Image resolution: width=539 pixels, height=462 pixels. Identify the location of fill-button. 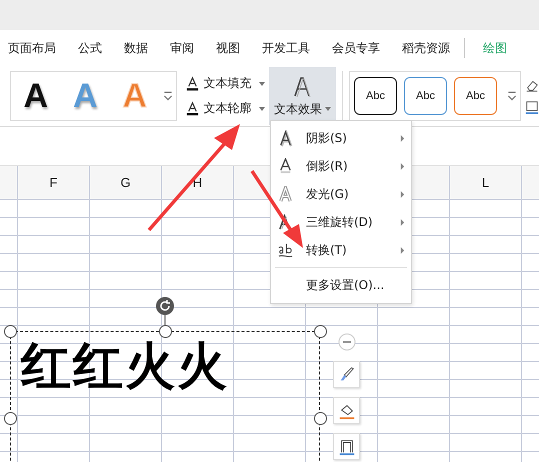
(346, 410).